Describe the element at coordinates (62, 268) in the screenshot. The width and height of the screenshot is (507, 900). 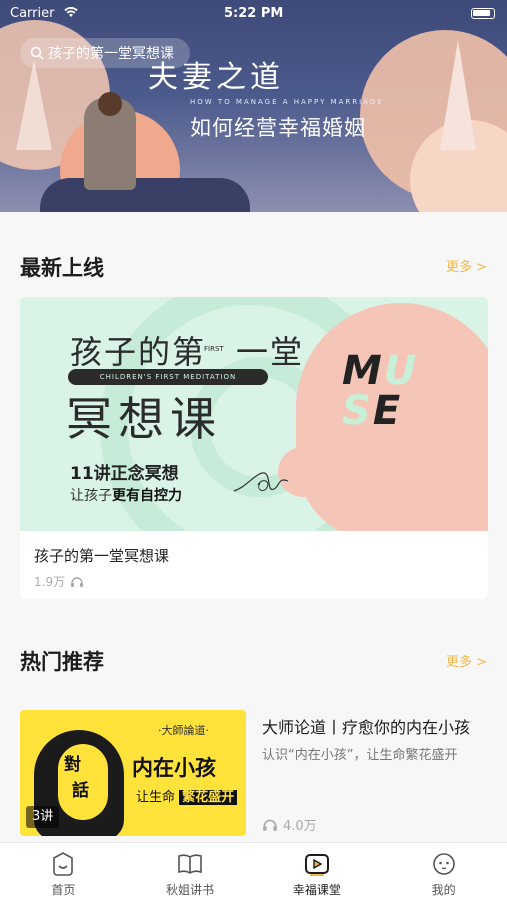
I see `latest-heading: 最新上线` at that location.